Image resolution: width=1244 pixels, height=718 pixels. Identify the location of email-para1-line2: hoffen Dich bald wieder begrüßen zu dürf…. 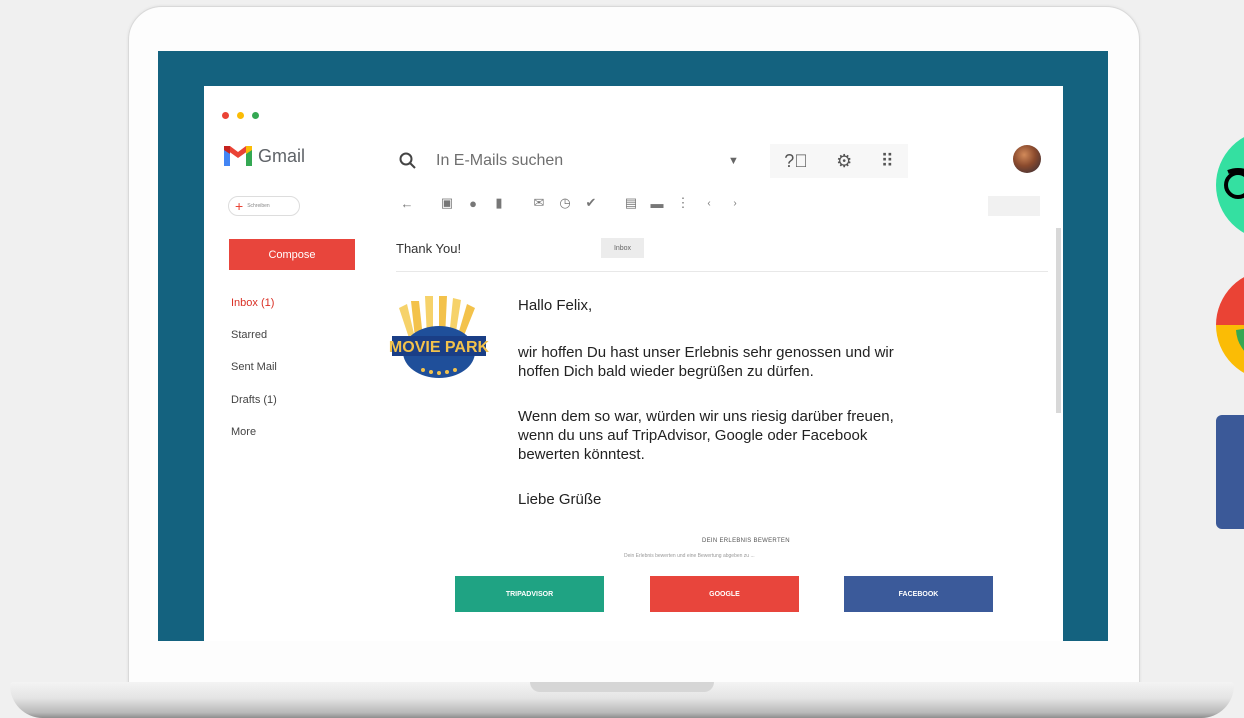
(666, 371).